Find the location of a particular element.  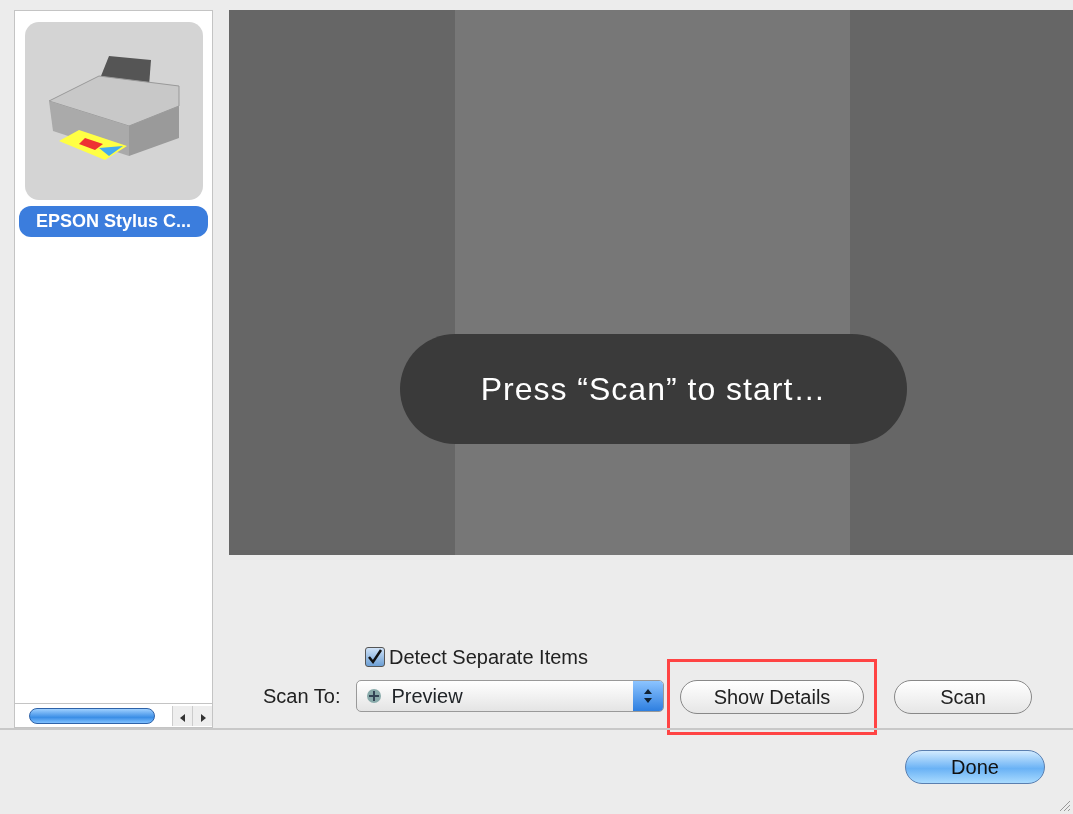

checkbox-label: Detect Separate Items is located at coordinates (488, 657).